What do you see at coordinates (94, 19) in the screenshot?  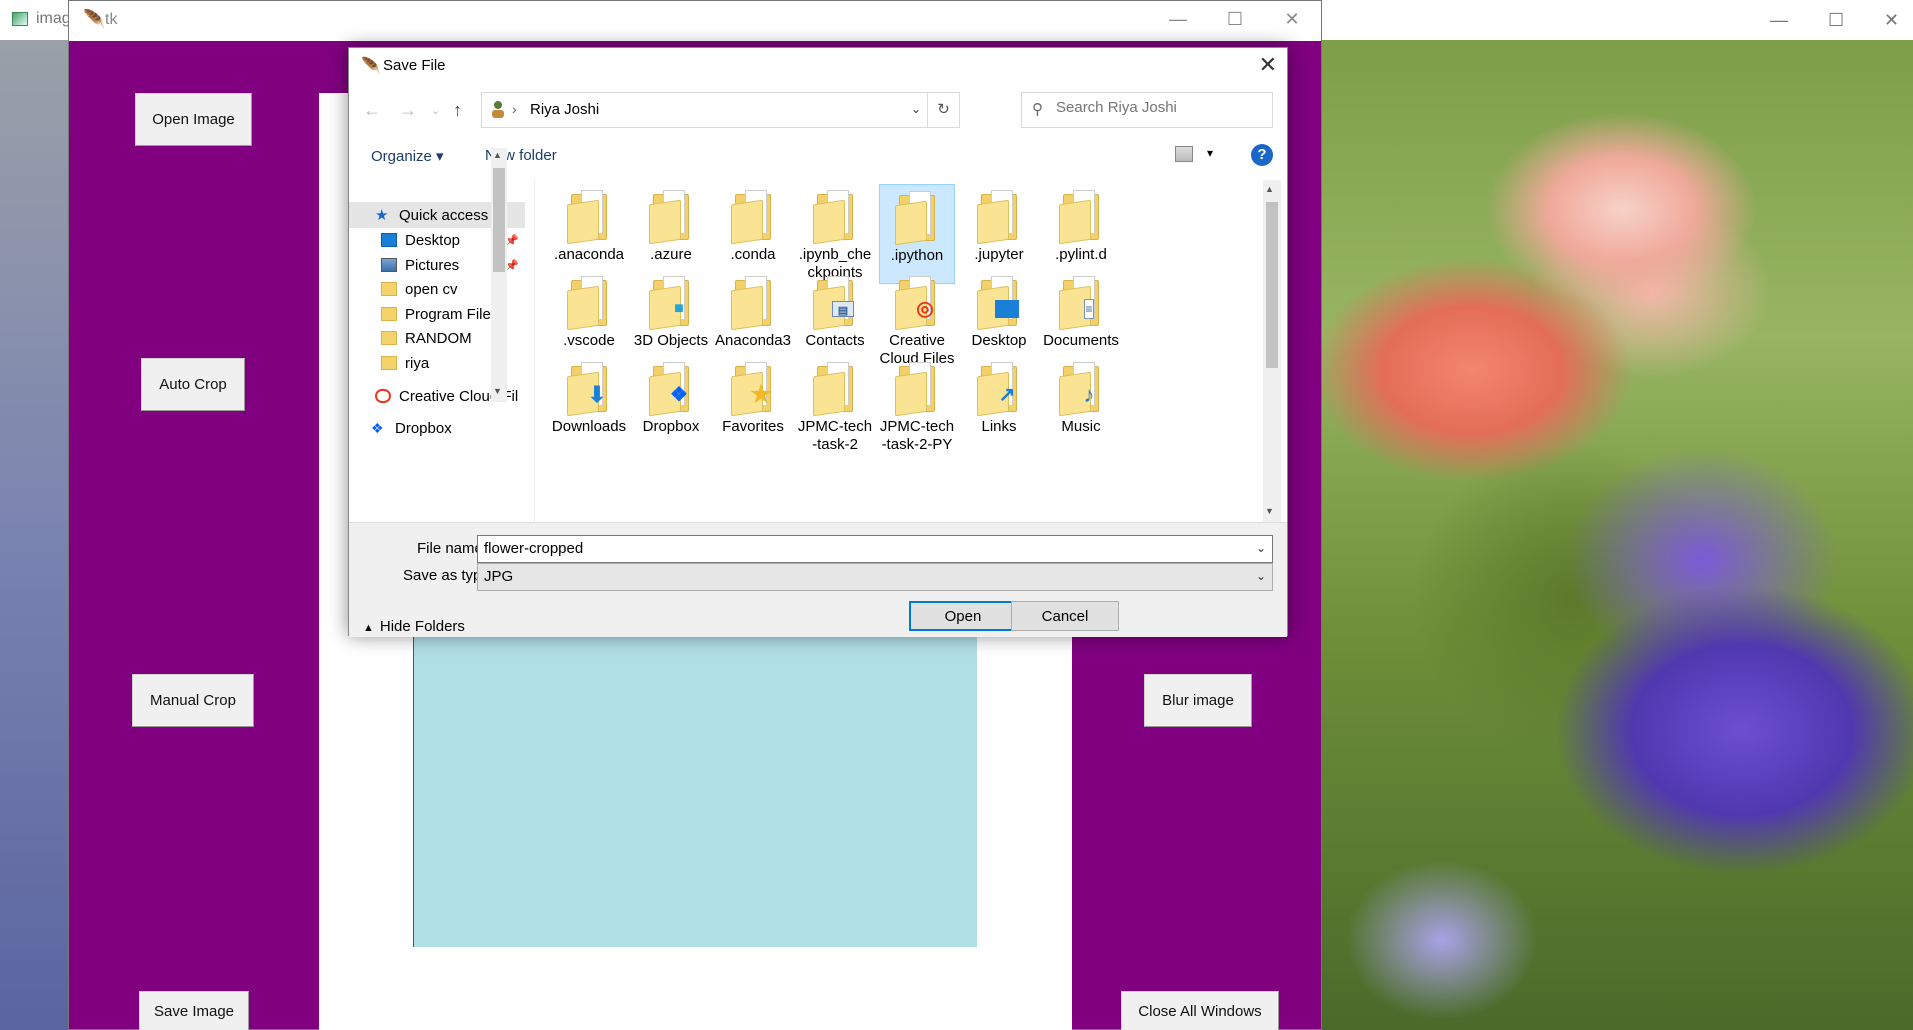 I see `tk-feather-icon: 🪶` at bounding box center [94, 19].